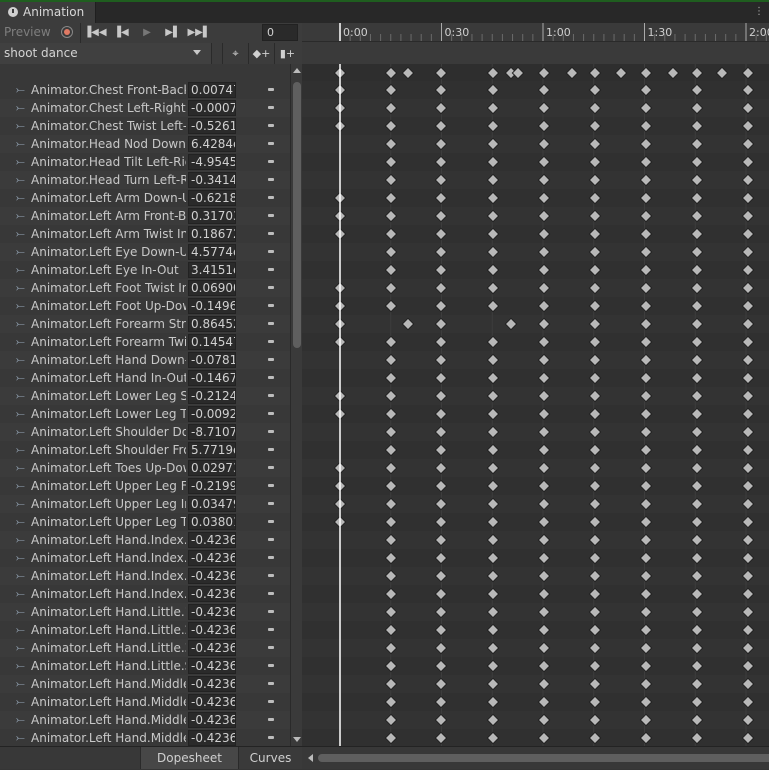 The height and width of the screenshot is (770, 769). What do you see at coordinates (297, 70) in the screenshot?
I see `scroll-up-icon` at bounding box center [297, 70].